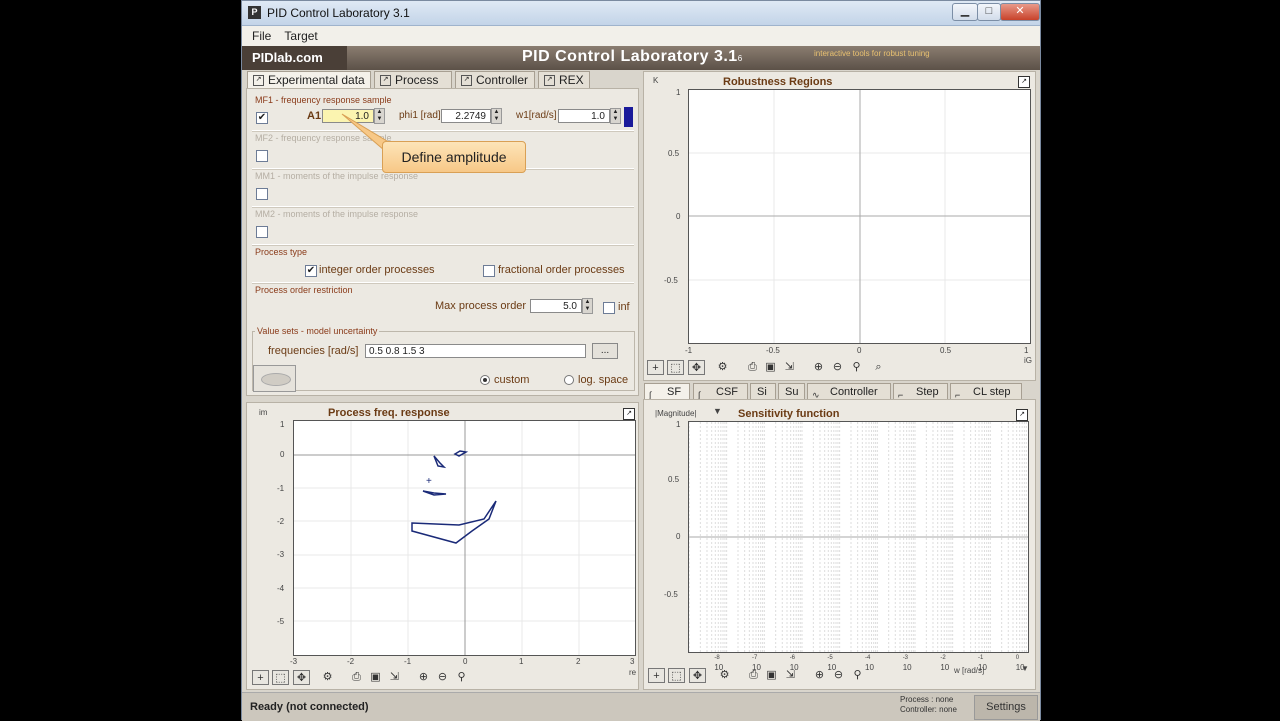 Image resolution: width=1280 pixels, height=721 pixels. Describe the element at coordinates (989, 12) in the screenshot. I see `maximize-button: □` at that location.